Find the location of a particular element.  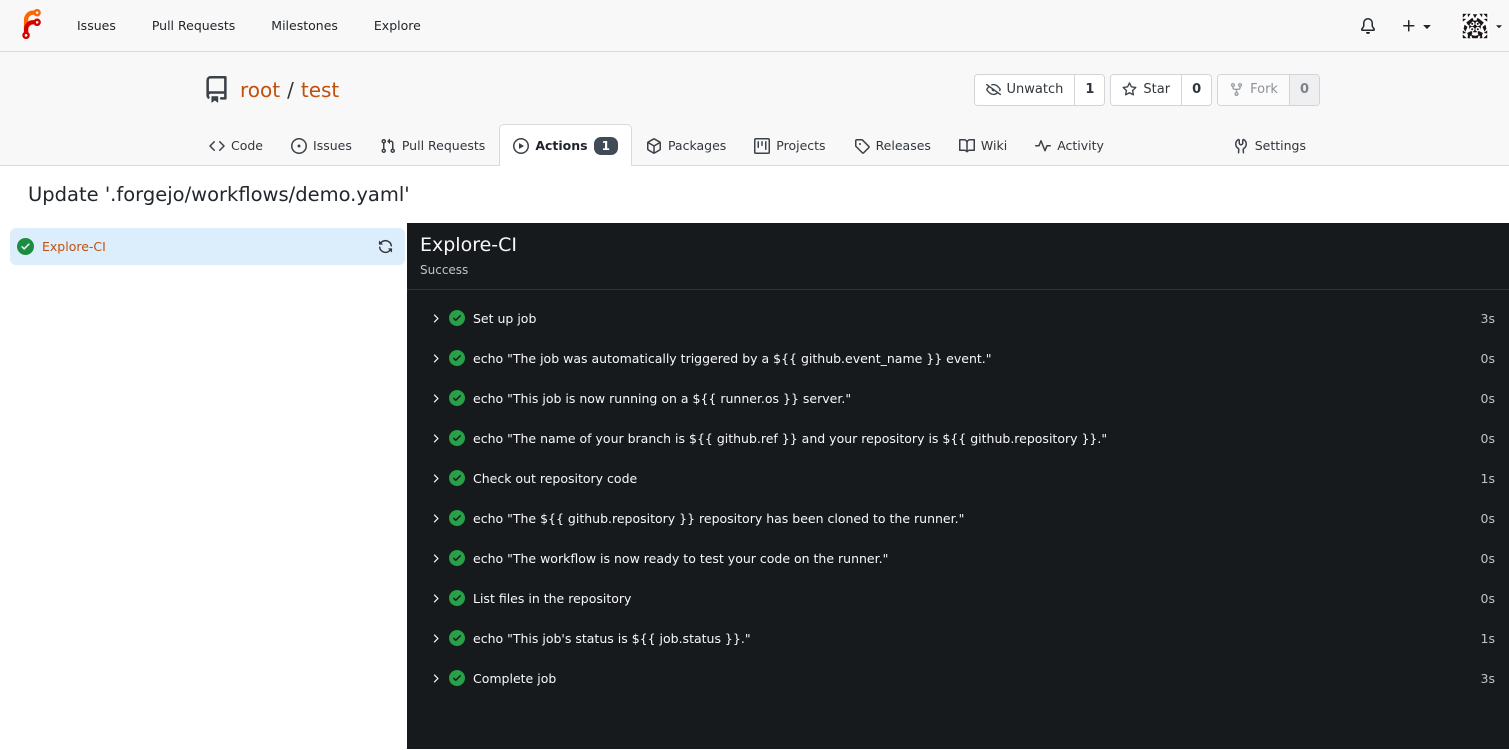

tab-wiki: Wiki is located at coordinates (983, 145).